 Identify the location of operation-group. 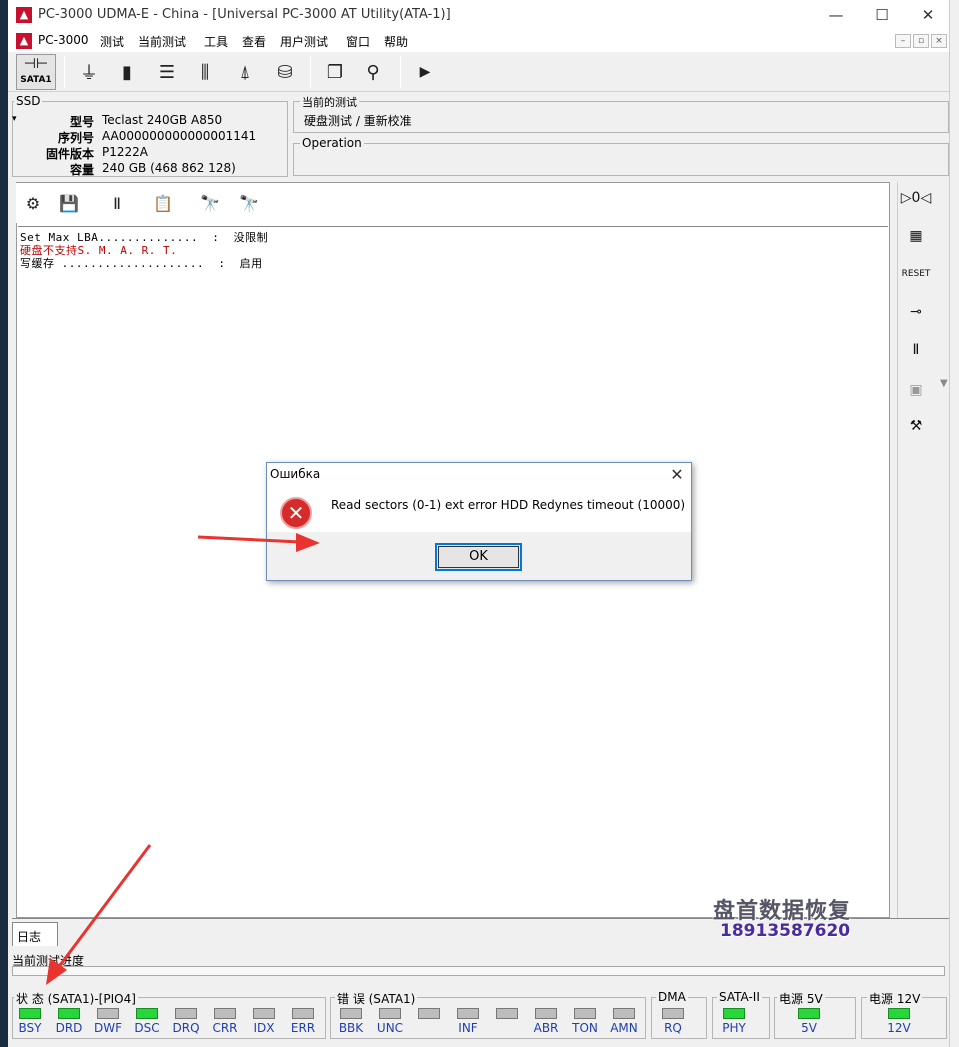
(621, 159).